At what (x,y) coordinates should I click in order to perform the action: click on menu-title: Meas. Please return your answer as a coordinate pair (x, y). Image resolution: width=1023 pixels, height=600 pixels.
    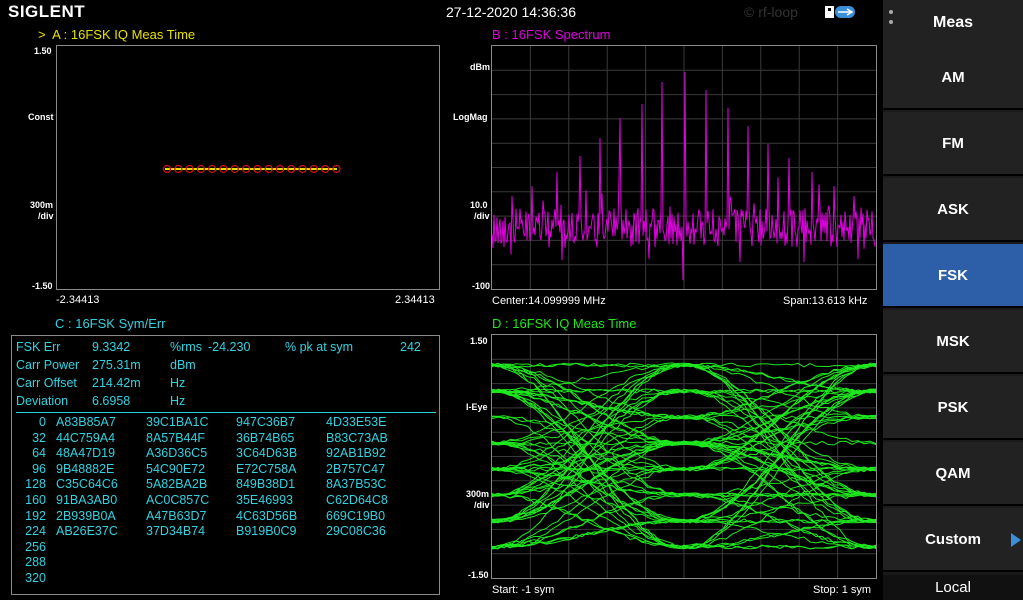
    Looking at the image, I should click on (953, 23).